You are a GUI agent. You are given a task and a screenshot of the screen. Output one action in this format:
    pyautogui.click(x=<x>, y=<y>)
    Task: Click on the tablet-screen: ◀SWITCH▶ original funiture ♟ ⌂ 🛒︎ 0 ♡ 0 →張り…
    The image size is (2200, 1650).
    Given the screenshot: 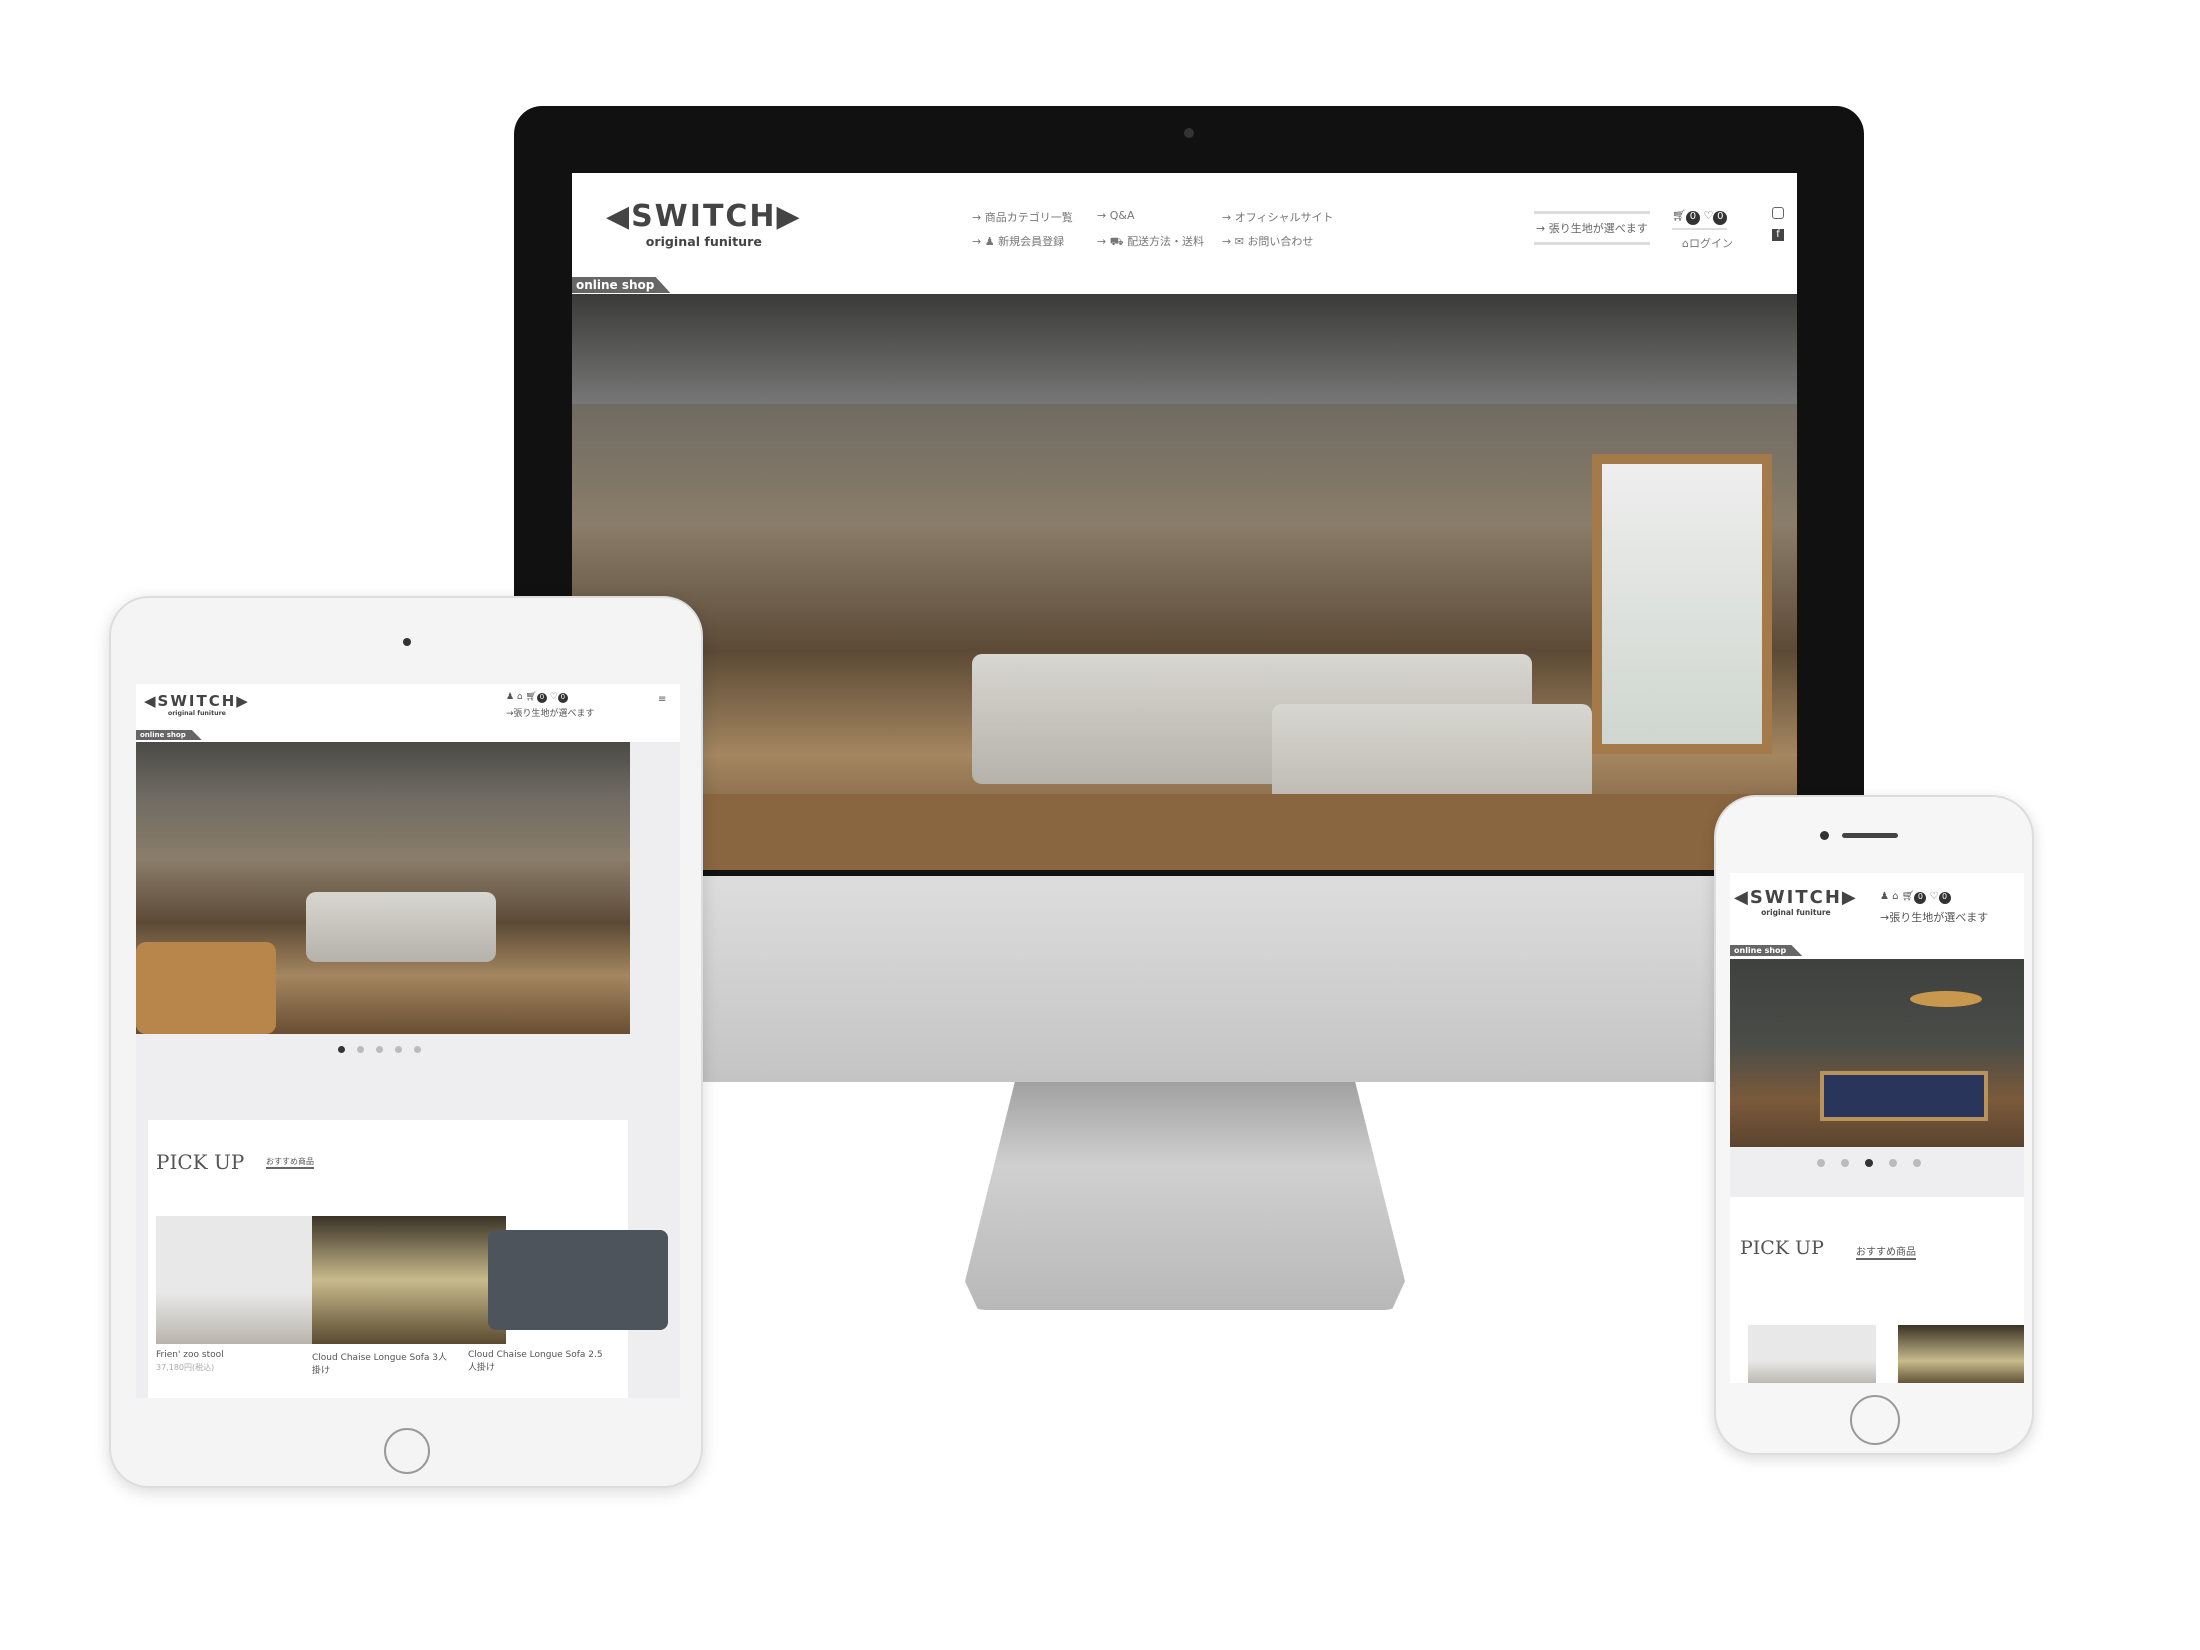 What is the action you would take?
    pyautogui.click(x=408, y=1041)
    